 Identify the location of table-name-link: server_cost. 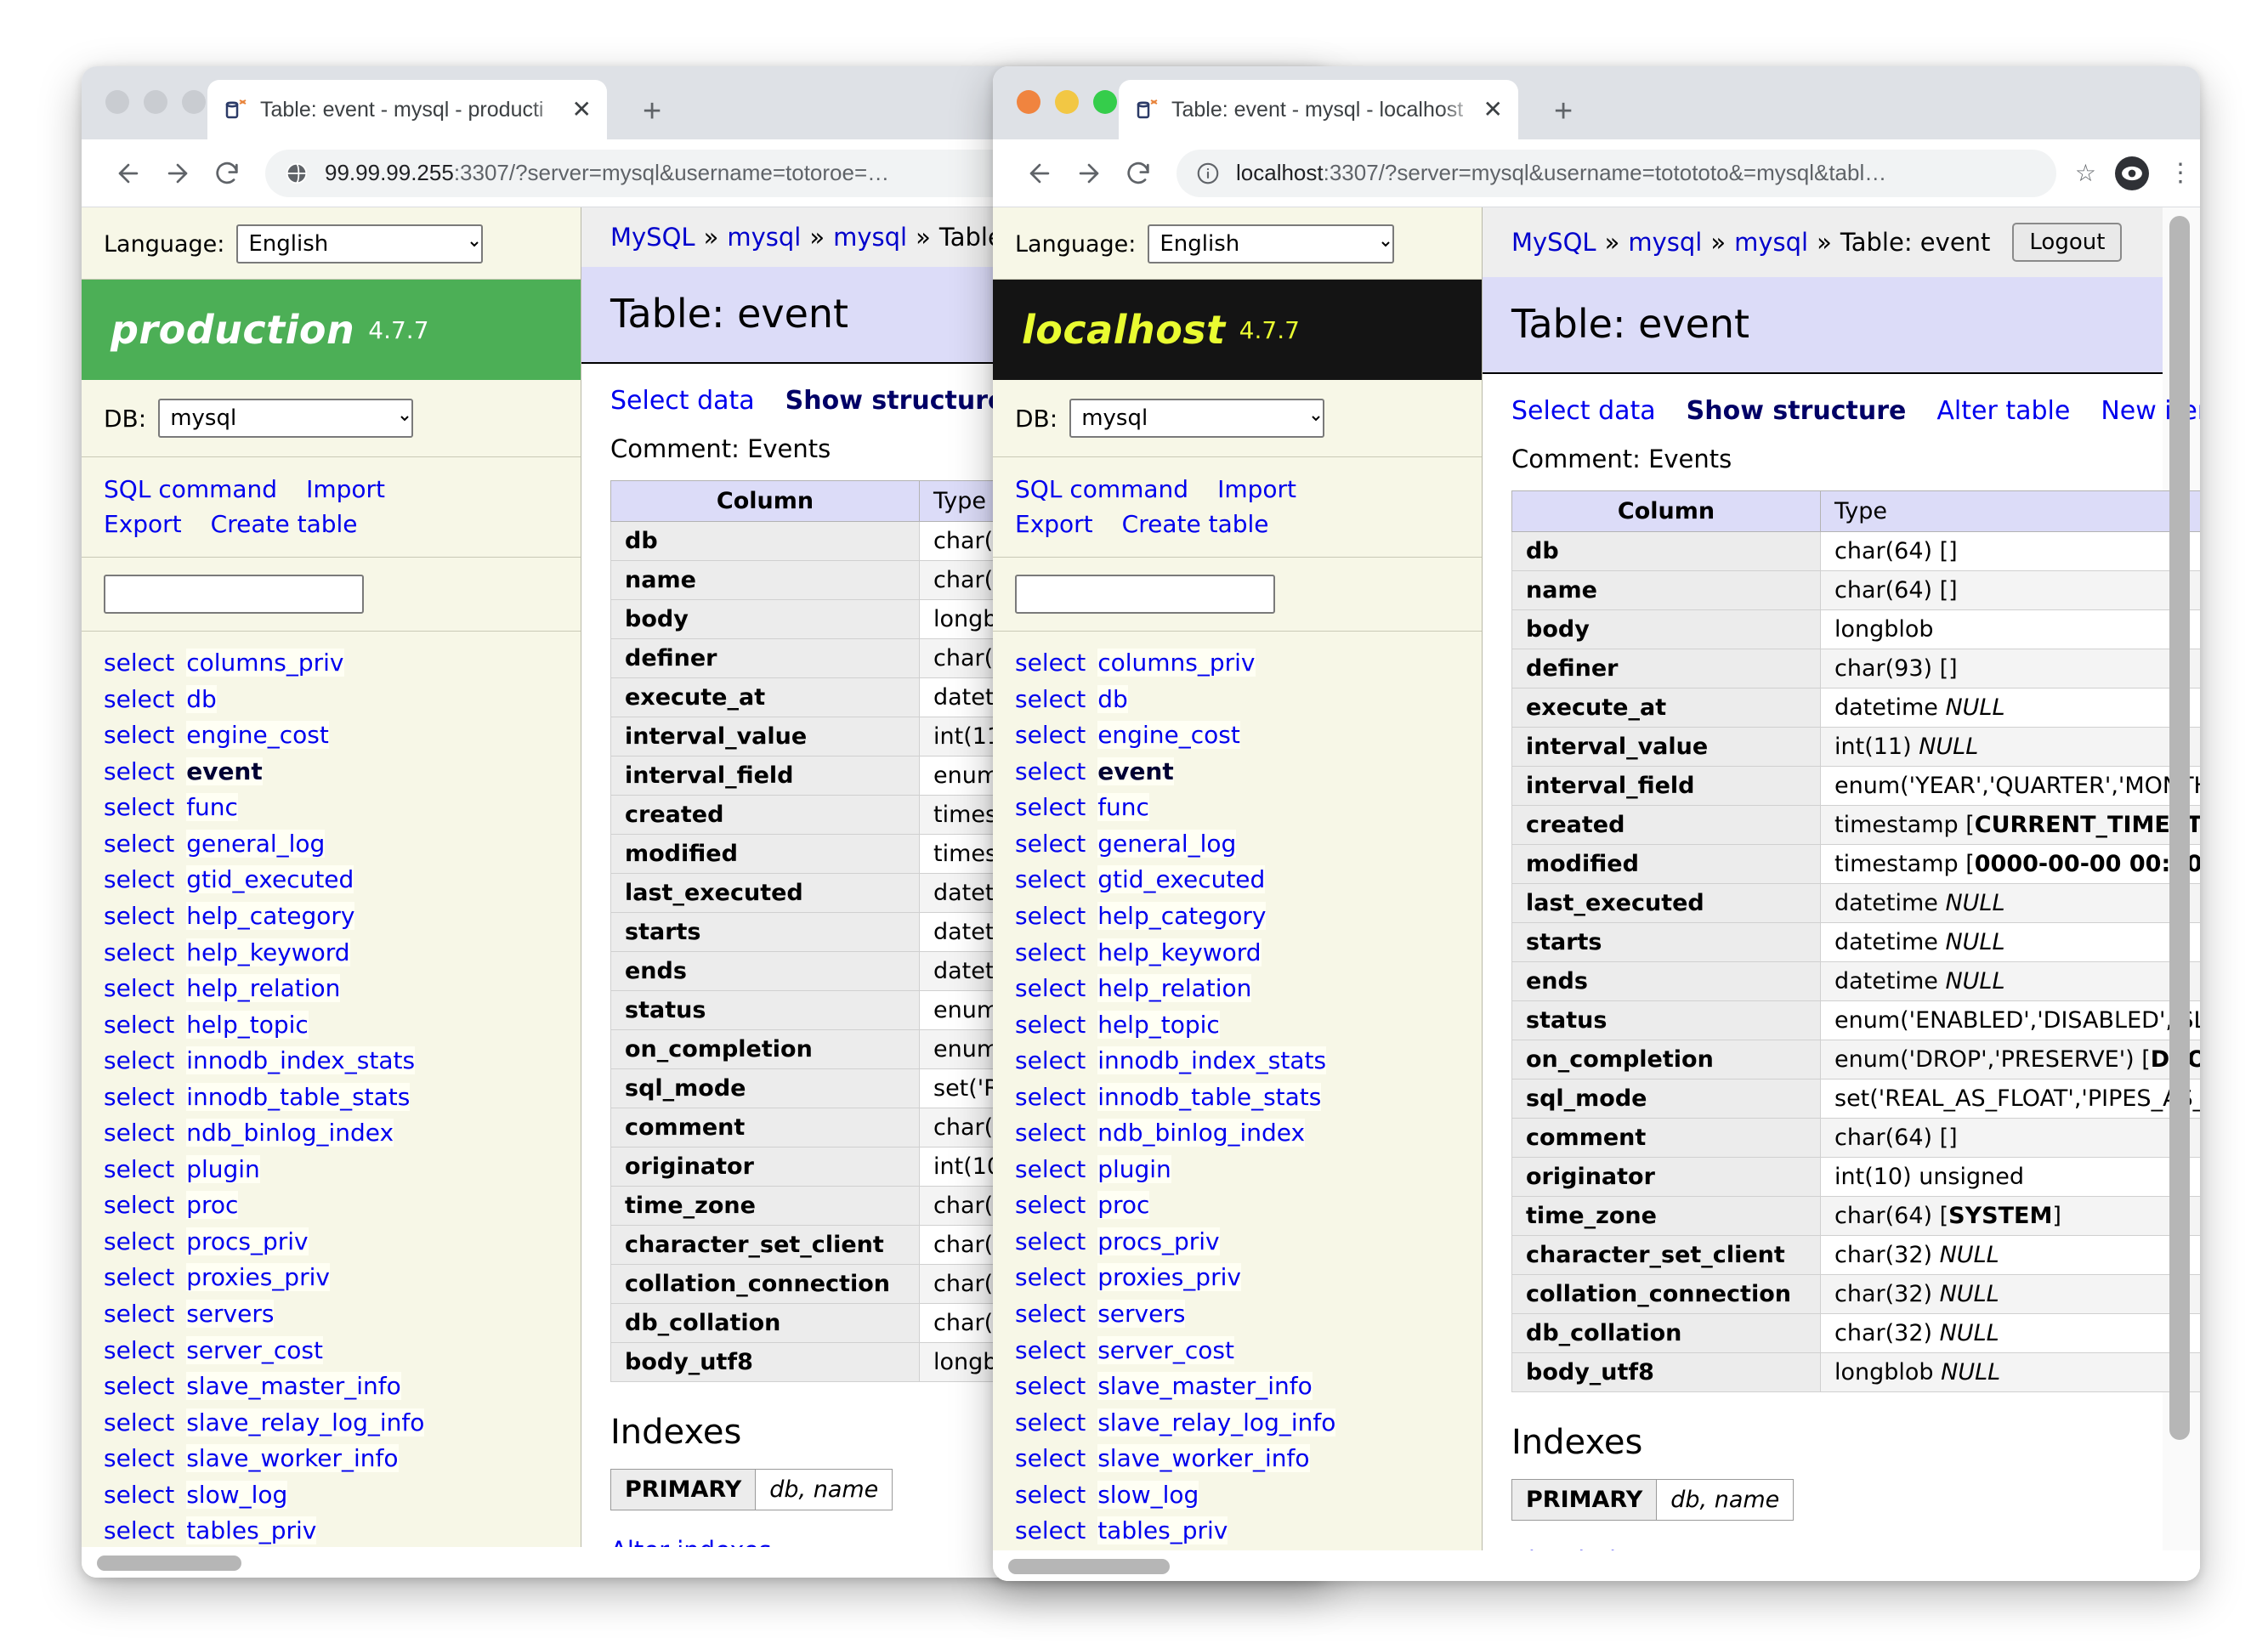
(1165, 1349).